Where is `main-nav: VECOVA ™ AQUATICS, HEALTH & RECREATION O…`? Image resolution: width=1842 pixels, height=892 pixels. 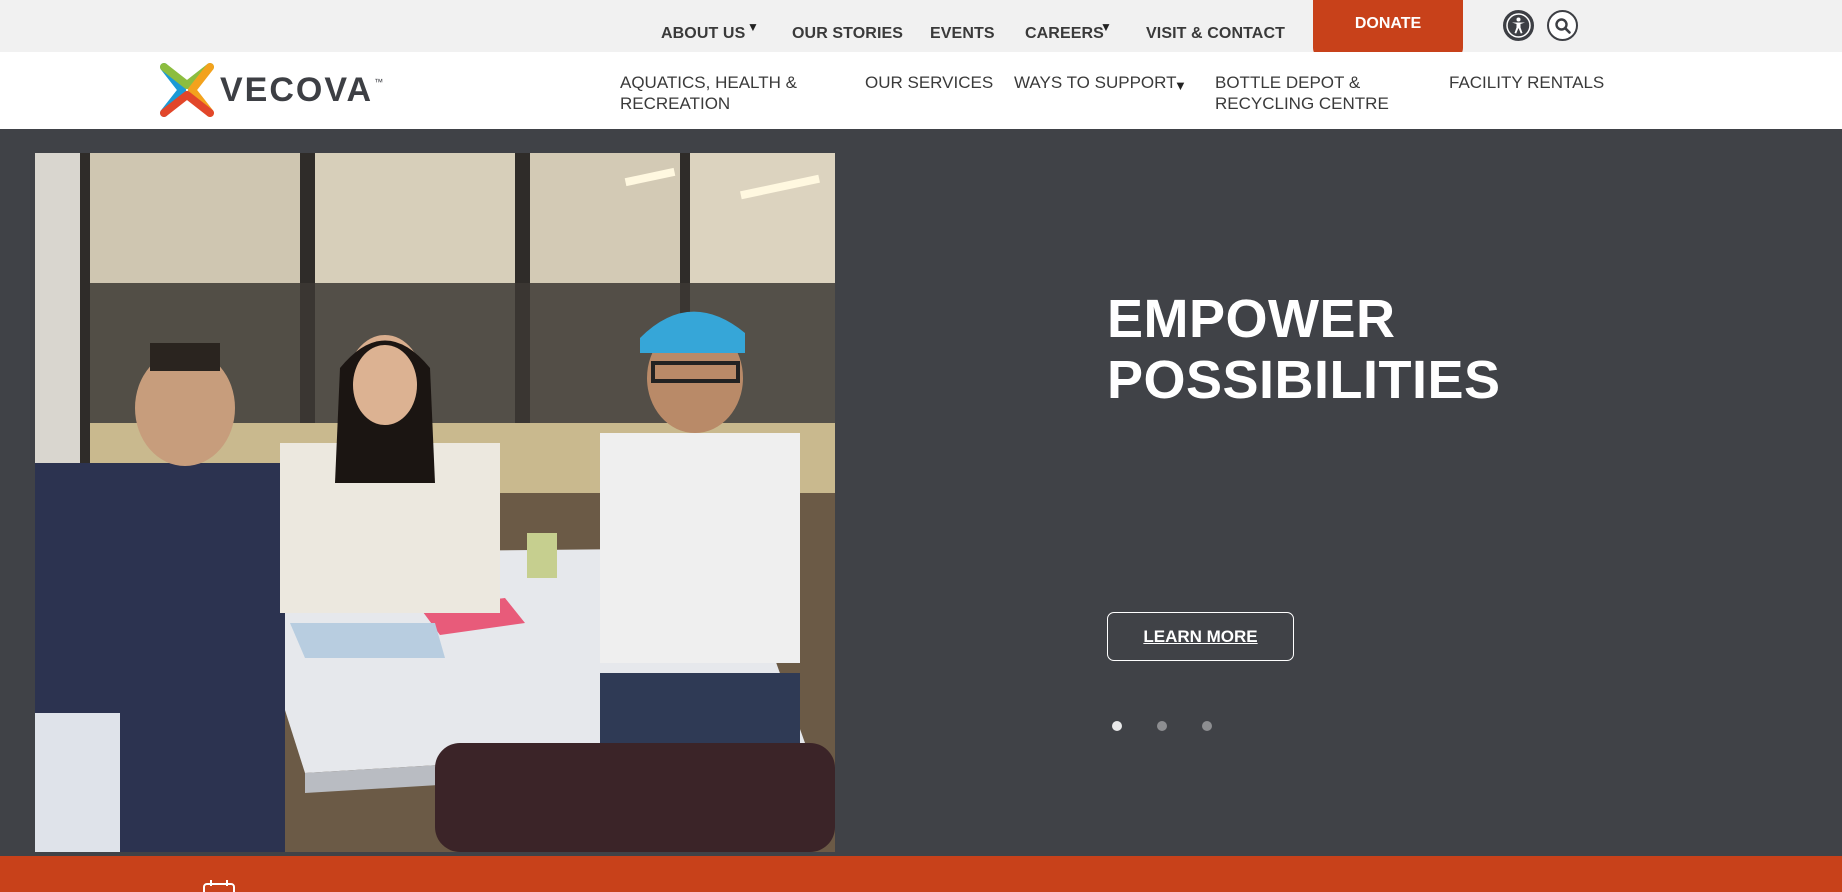 main-nav: VECOVA ™ AQUATICS, HEALTH & RECREATION O… is located at coordinates (921, 90).